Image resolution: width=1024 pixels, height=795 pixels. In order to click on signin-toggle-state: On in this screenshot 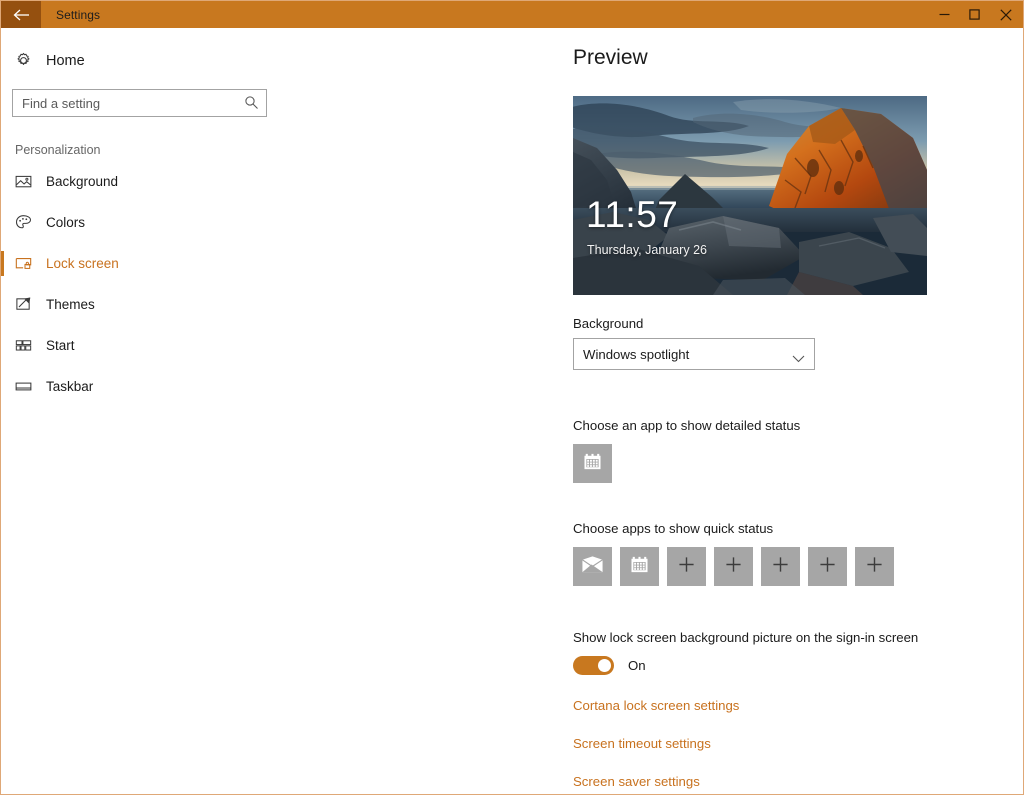, I will do `click(637, 665)`.